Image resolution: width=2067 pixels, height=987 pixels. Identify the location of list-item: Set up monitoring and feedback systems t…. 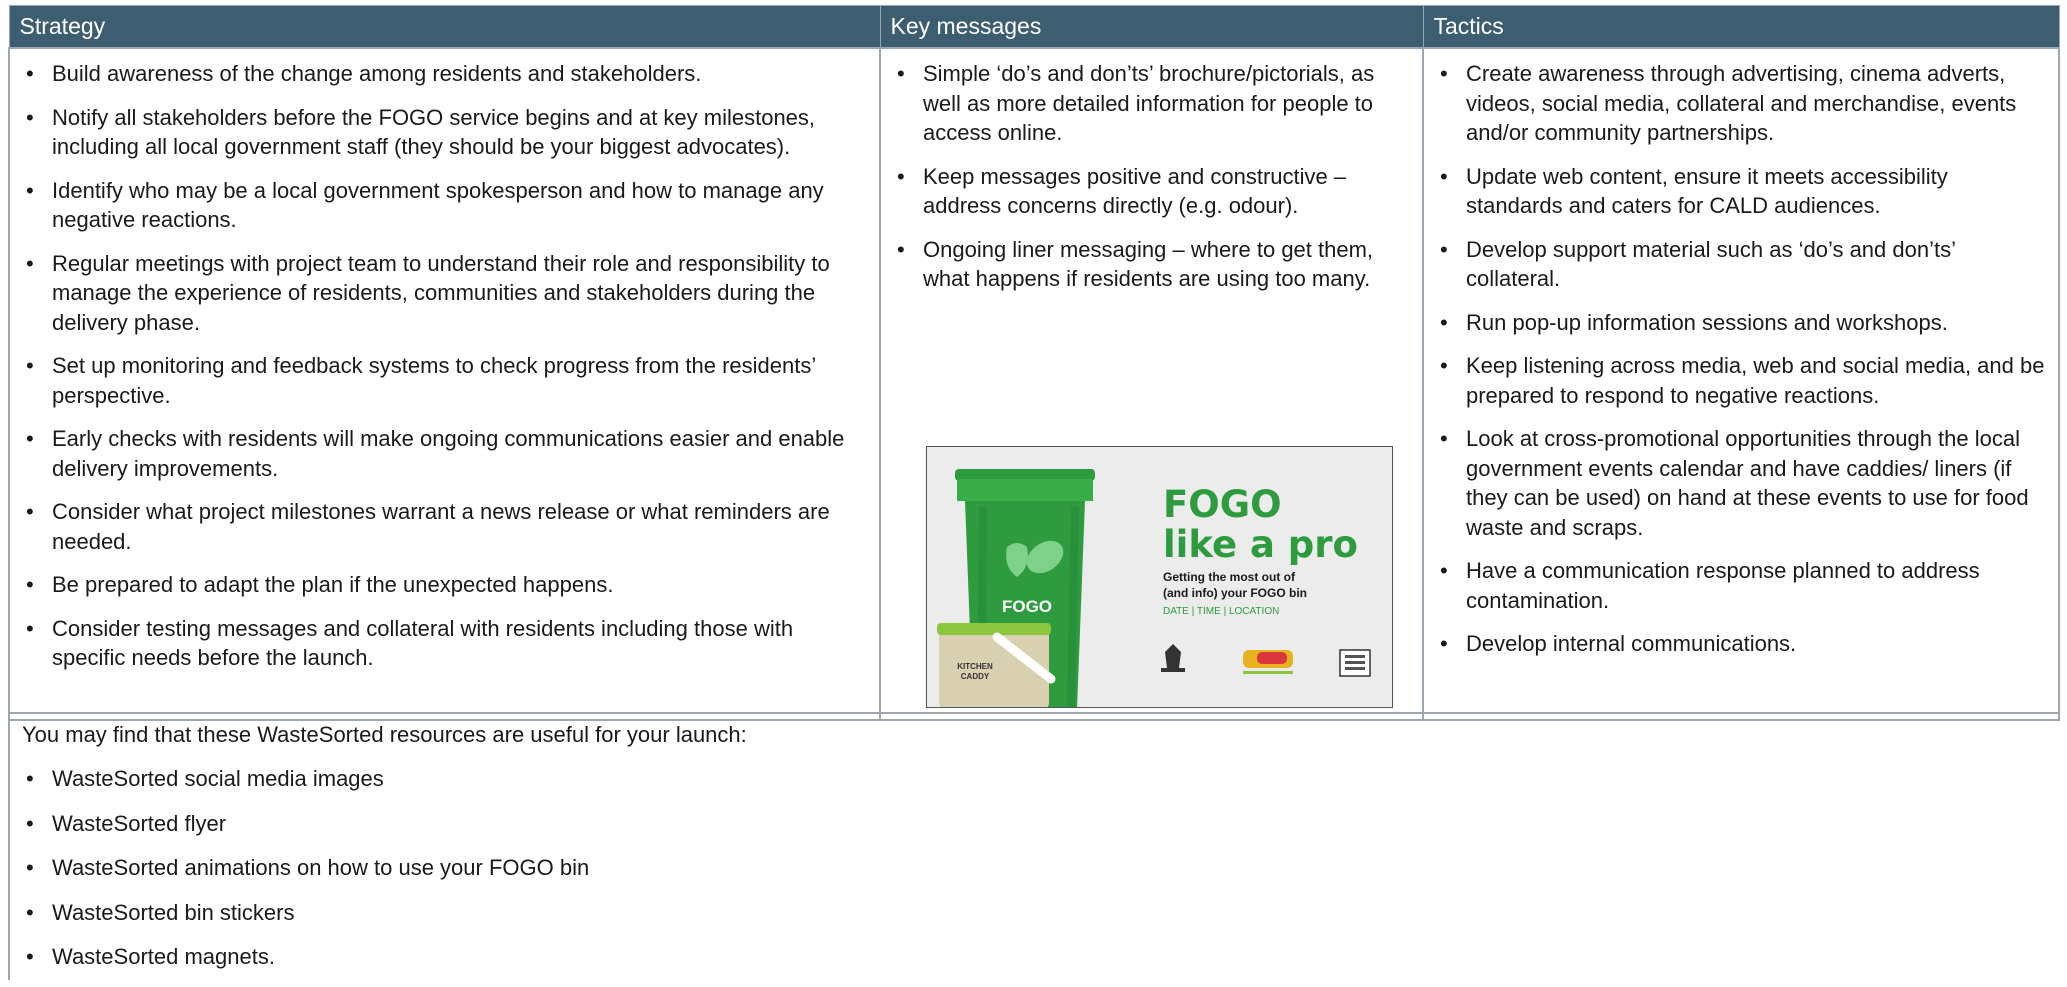
(444, 380).